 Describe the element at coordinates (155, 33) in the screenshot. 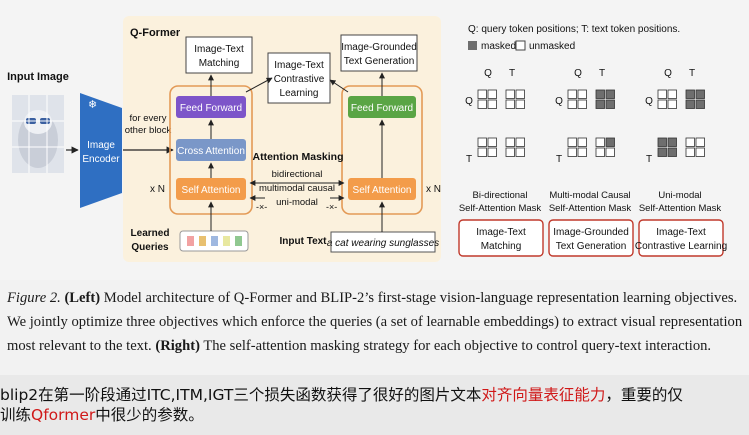

I see `qformer-title: Q-Former` at that location.